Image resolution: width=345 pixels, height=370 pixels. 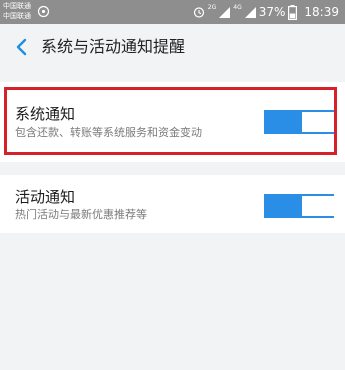 I want to click on network-type-1: 2G, so click(x=212, y=7).